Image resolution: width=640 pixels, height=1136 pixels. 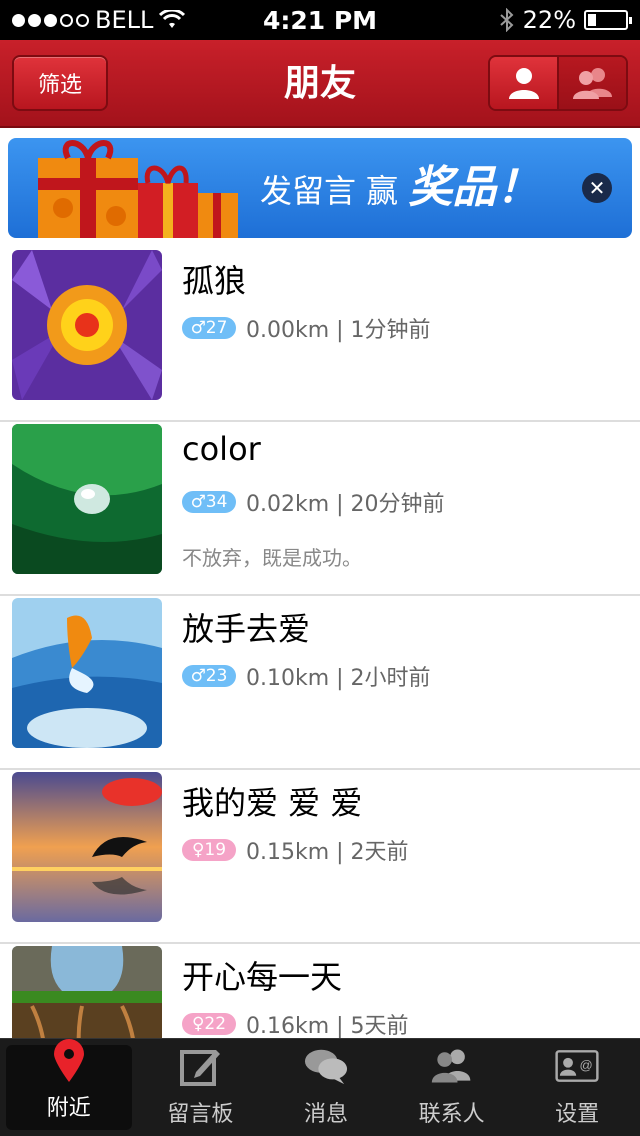 What do you see at coordinates (451, 1114) in the screenshot?
I see `tab-label: 联系人` at bounding box center [451, 1114].